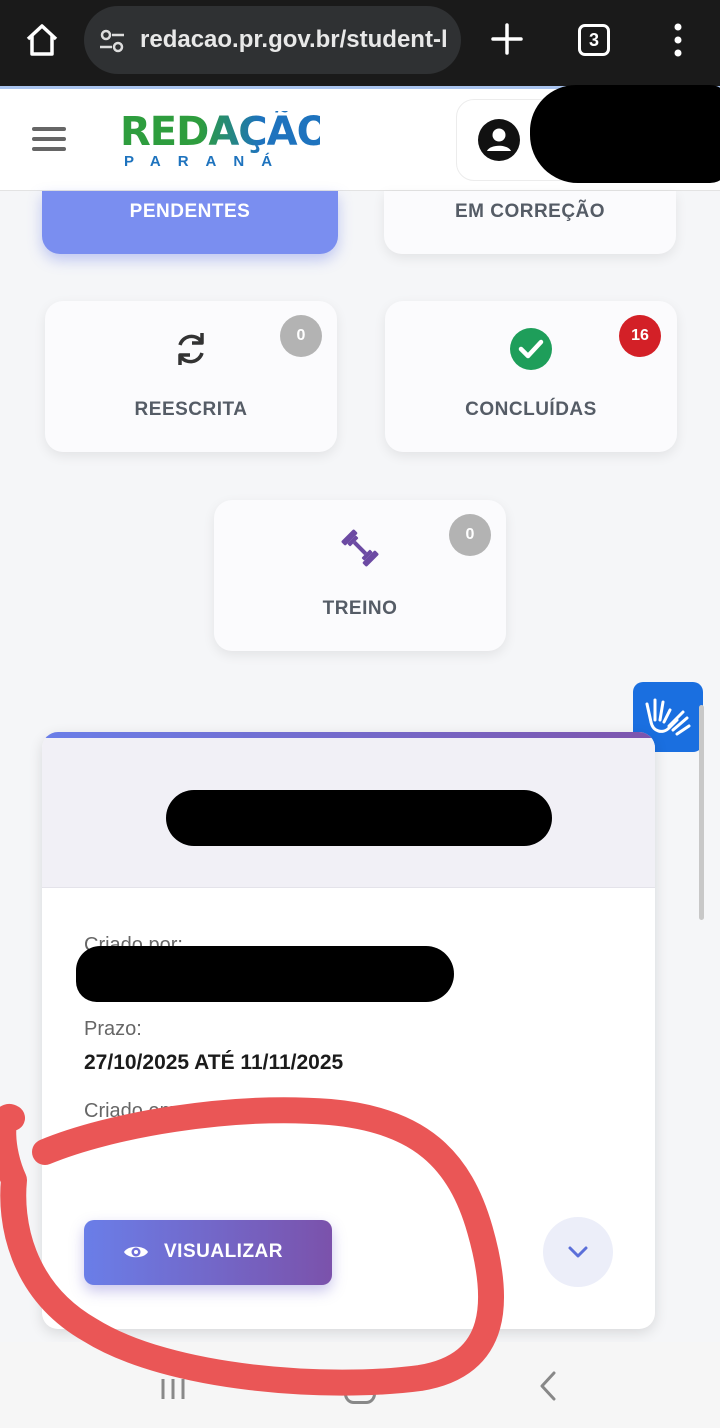 The height and width of the screenshot is (1428, 720). Describe the element at coordinates (678, 40) in the screenshot. I see `more-vert-icon` at that location.